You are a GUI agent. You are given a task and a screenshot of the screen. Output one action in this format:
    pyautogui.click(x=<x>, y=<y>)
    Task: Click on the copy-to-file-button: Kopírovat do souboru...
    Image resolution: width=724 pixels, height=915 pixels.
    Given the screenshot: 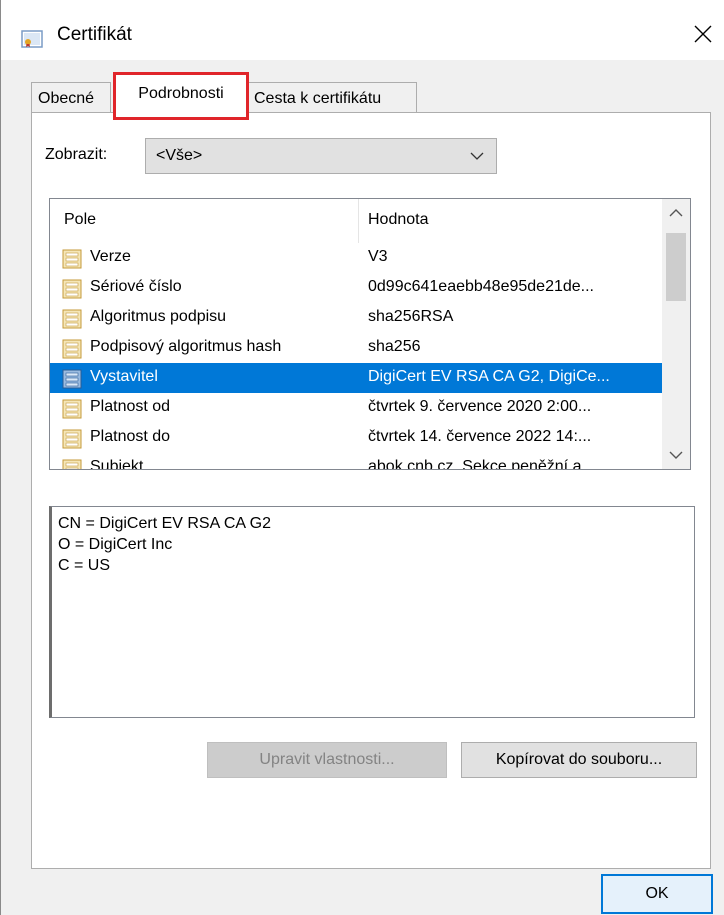 What is the action you would take?
    pyautogui.click(x=579, y=760)
    